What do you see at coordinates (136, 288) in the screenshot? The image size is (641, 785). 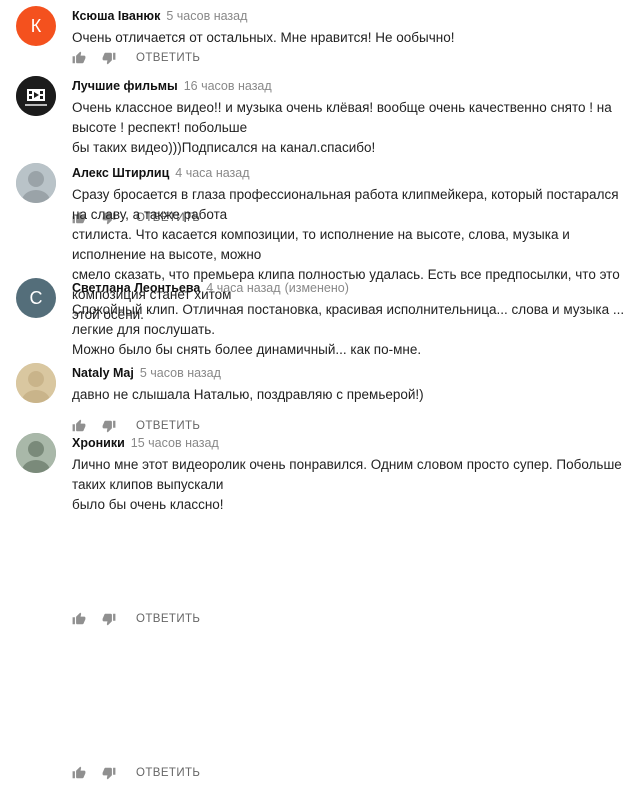 I see `author-name: Светлана Леонтьева` at bounding box center [136, 288].